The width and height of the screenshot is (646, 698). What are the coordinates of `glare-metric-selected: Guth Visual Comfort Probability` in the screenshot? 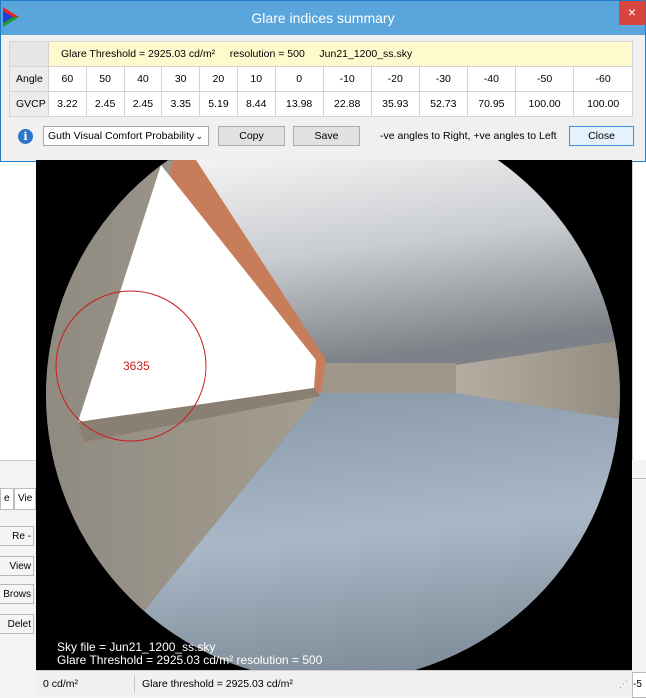 It's located at (121, 136).